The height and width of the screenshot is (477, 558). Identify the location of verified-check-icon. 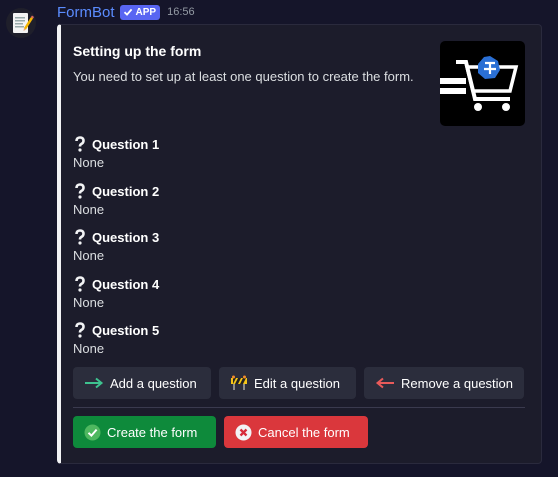
(127, 12).